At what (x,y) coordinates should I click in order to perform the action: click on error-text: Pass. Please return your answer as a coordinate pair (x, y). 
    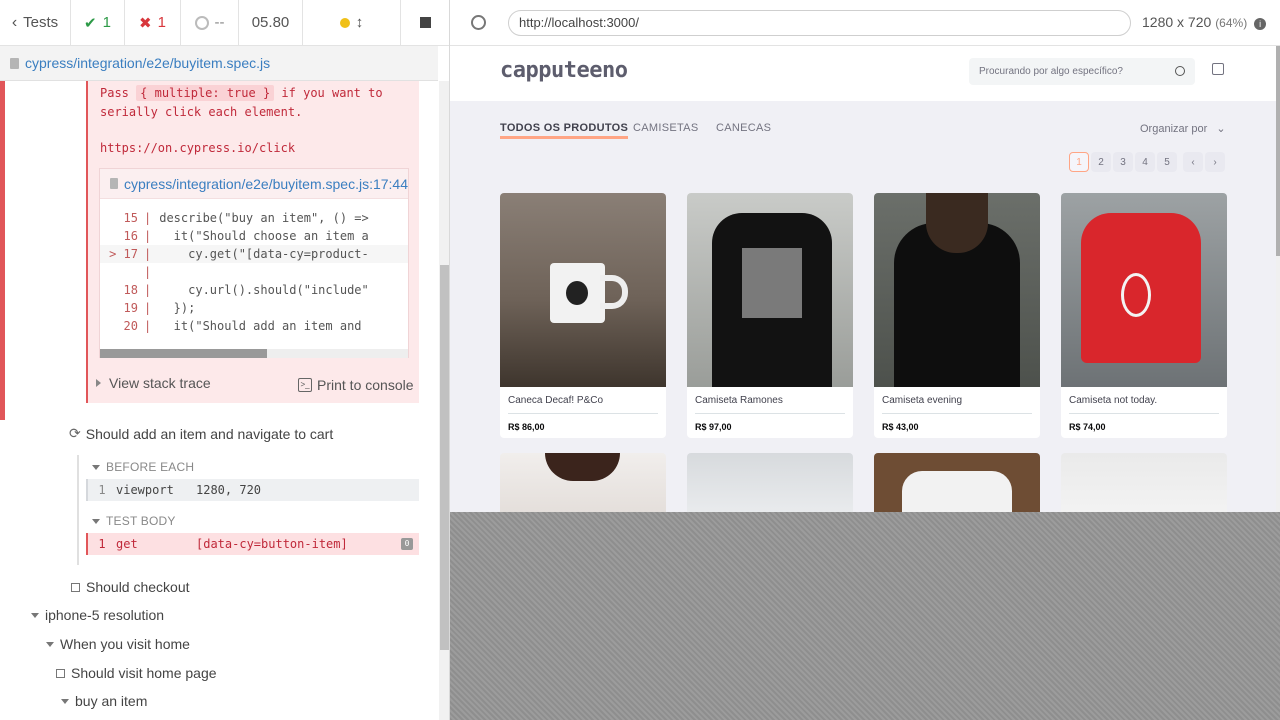
    Looking at the image, I should click on (114, 93).